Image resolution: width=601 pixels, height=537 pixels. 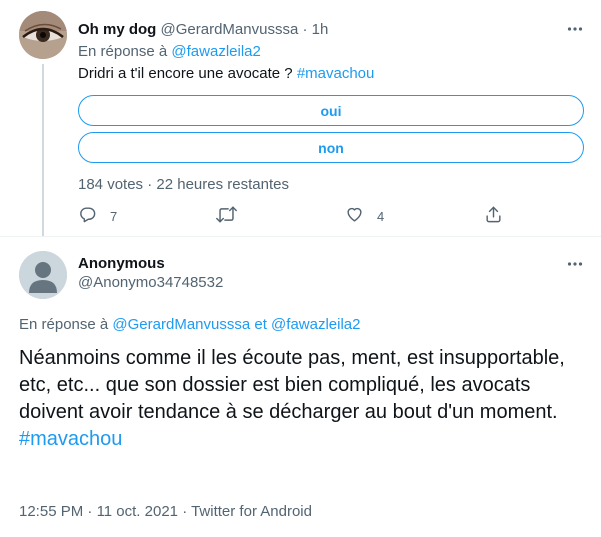 What do you see at coordinates (222, 184) in the screenshot?
I see `poll-remaining: 22 heures restantes` at bounding box center [222, 184].